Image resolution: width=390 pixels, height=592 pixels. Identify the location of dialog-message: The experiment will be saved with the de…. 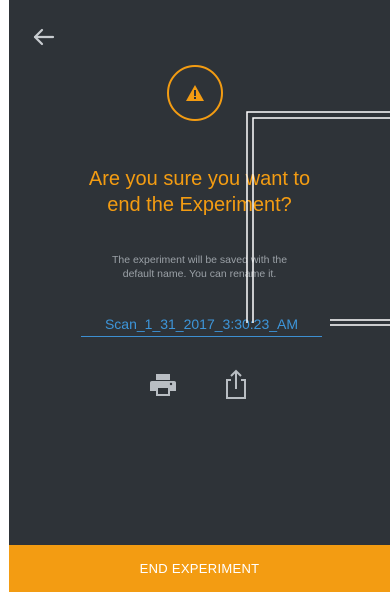
(199, 267).